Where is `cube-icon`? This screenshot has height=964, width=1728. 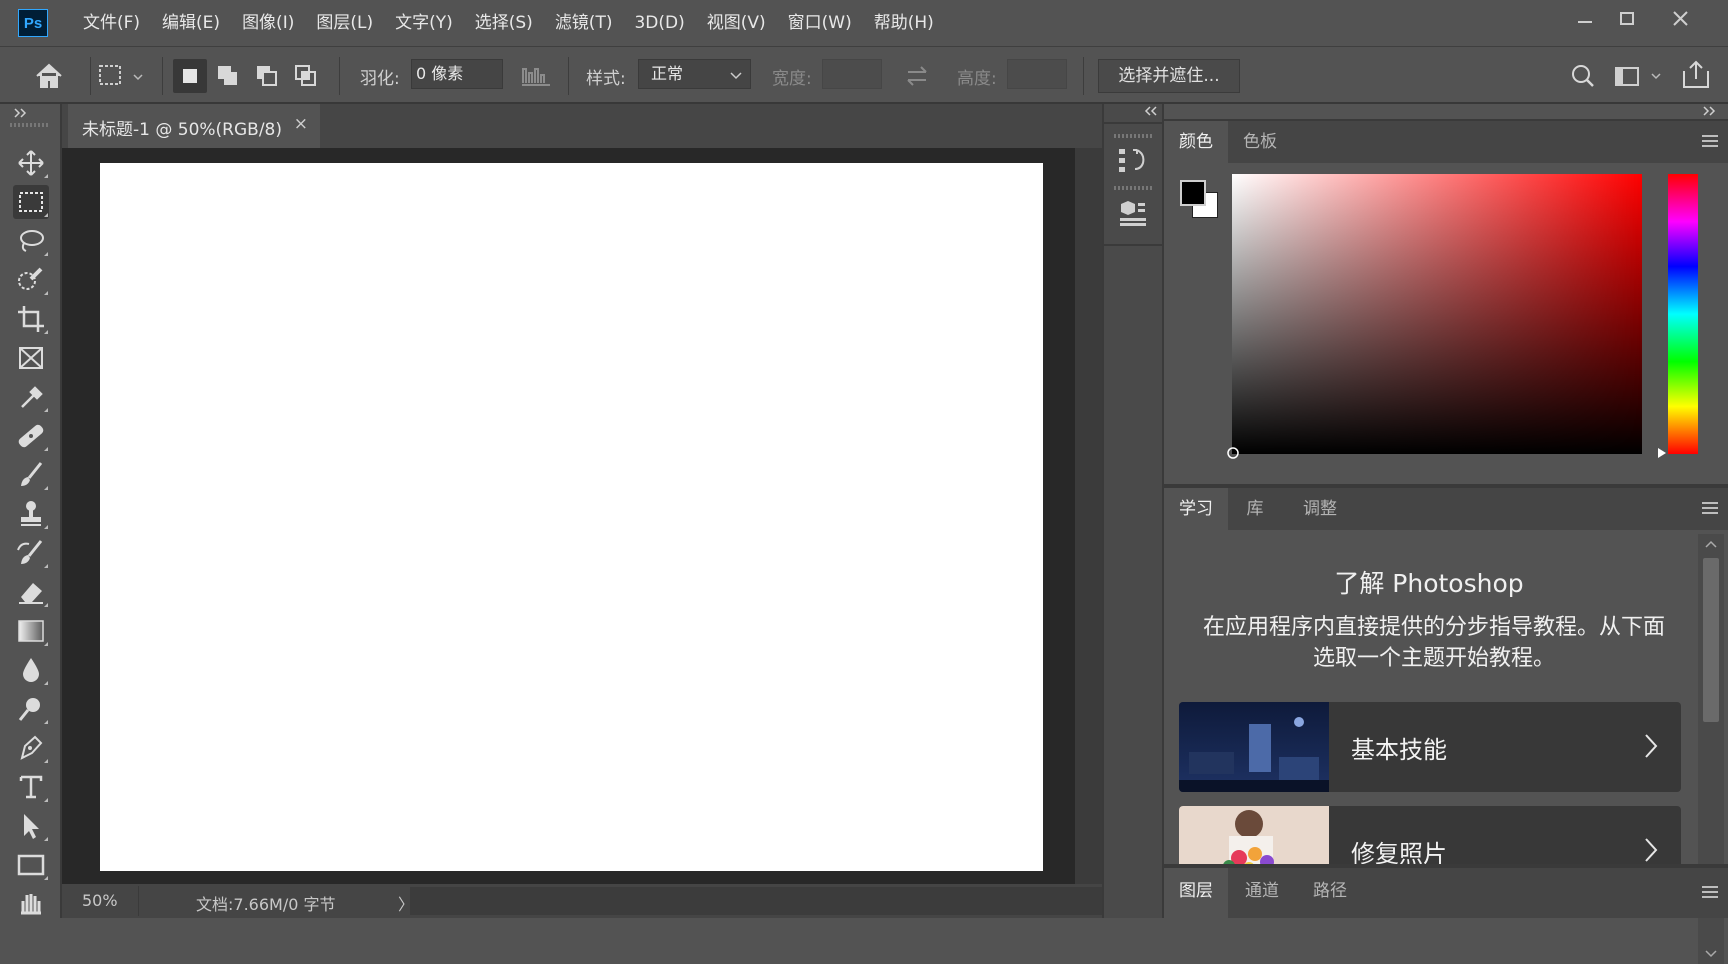 cube-icon is located at coordinates (1133, 213).